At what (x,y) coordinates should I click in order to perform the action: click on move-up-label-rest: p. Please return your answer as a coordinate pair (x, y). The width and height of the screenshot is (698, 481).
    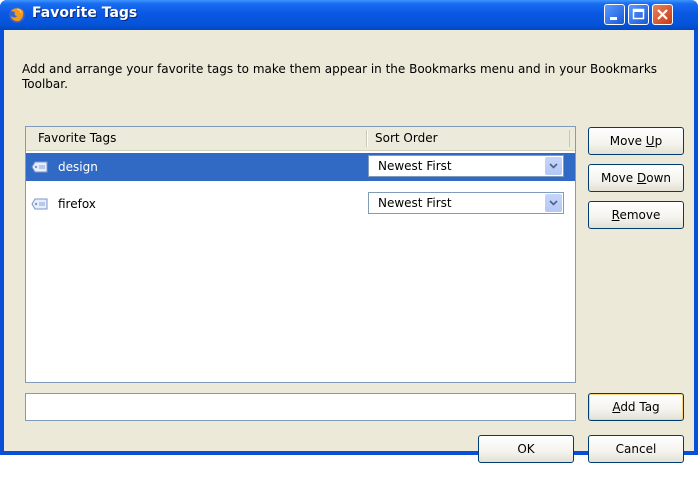
    Looking at the image, I should click on (658, 141).